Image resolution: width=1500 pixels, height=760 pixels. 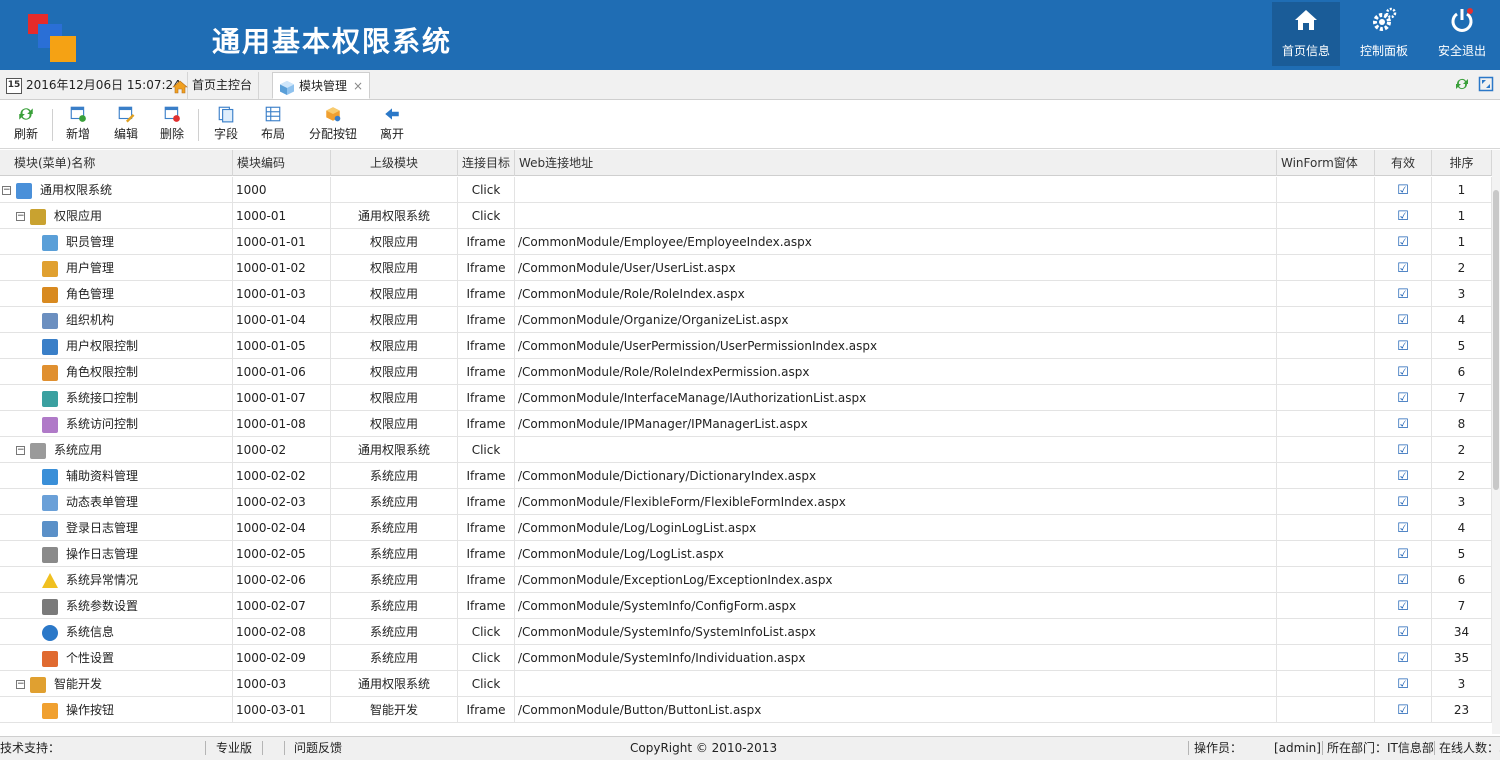 I want to click on column-header-sort: 排序, so click(x=1462, y=163).